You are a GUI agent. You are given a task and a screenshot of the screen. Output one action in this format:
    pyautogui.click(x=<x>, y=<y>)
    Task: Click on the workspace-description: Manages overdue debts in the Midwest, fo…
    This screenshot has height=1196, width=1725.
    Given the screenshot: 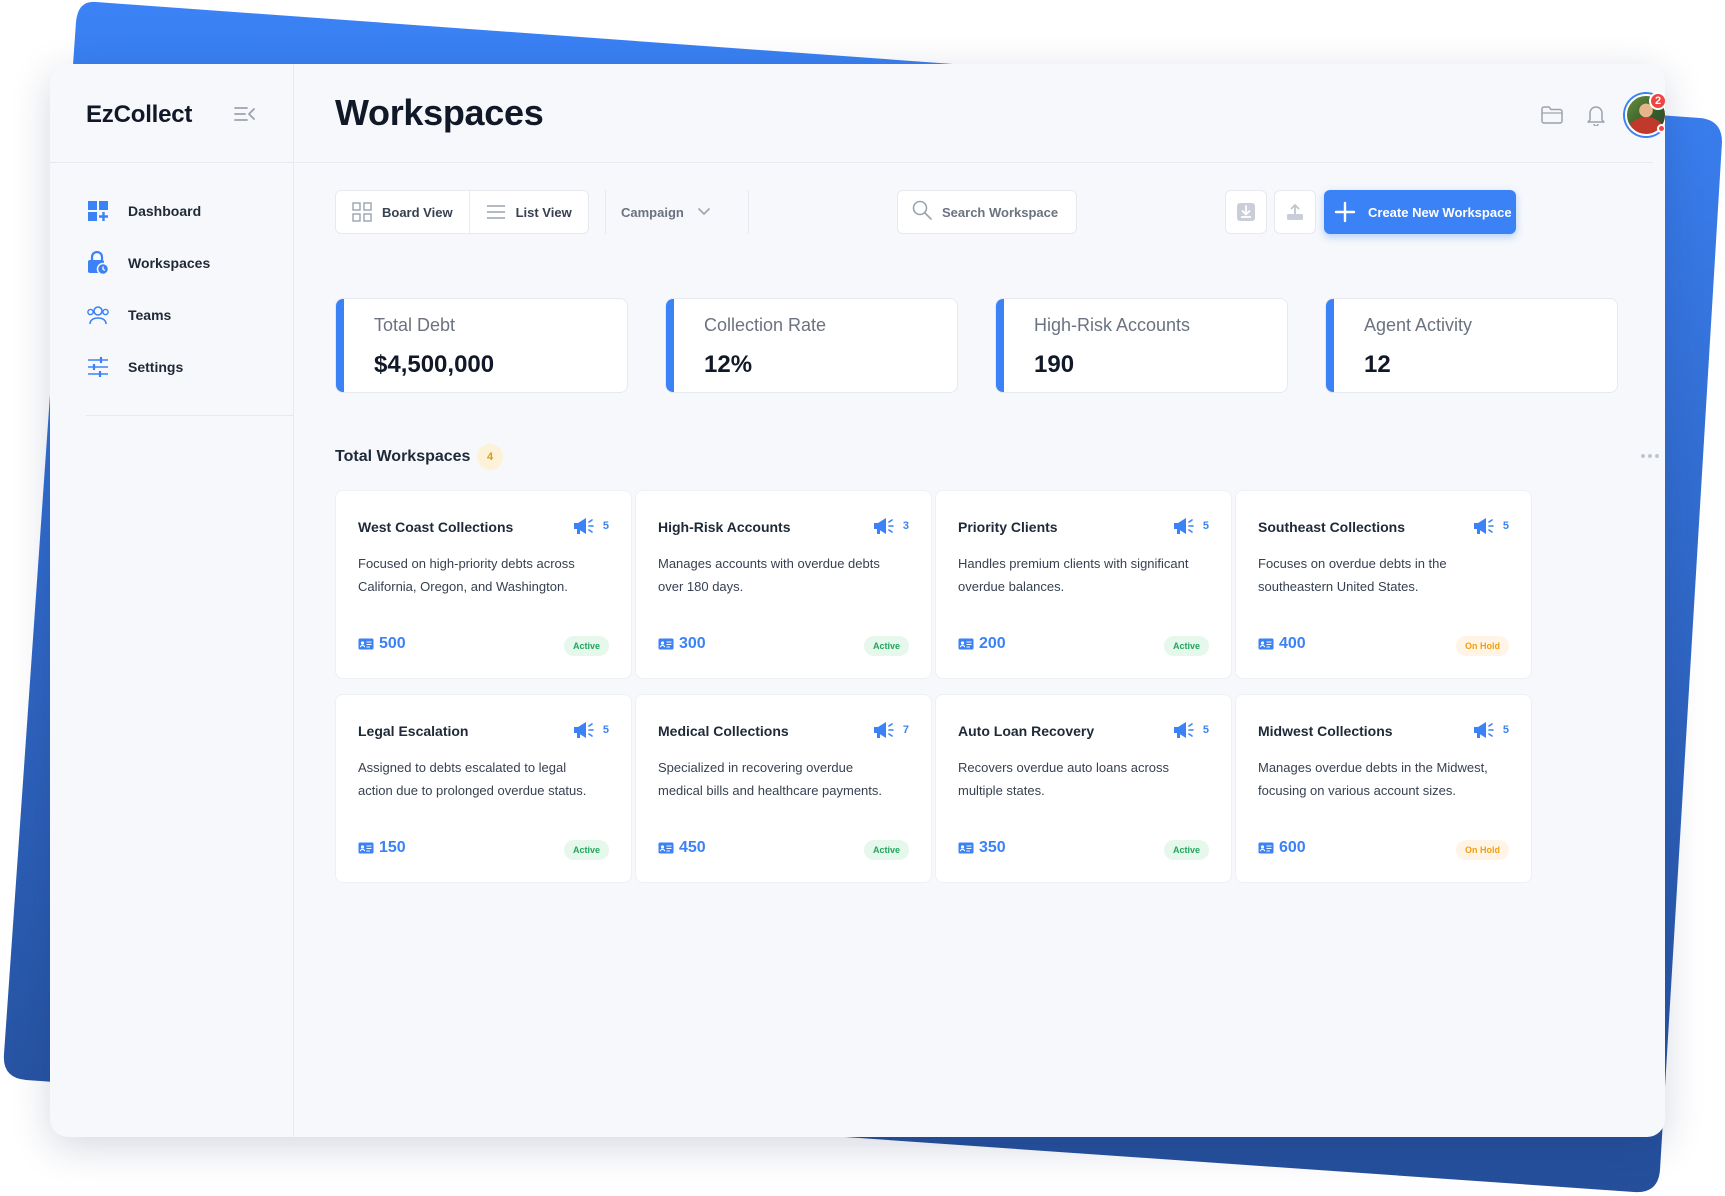 What is the action you would take?
    pyautogui.click(x=1373, y=779)
    